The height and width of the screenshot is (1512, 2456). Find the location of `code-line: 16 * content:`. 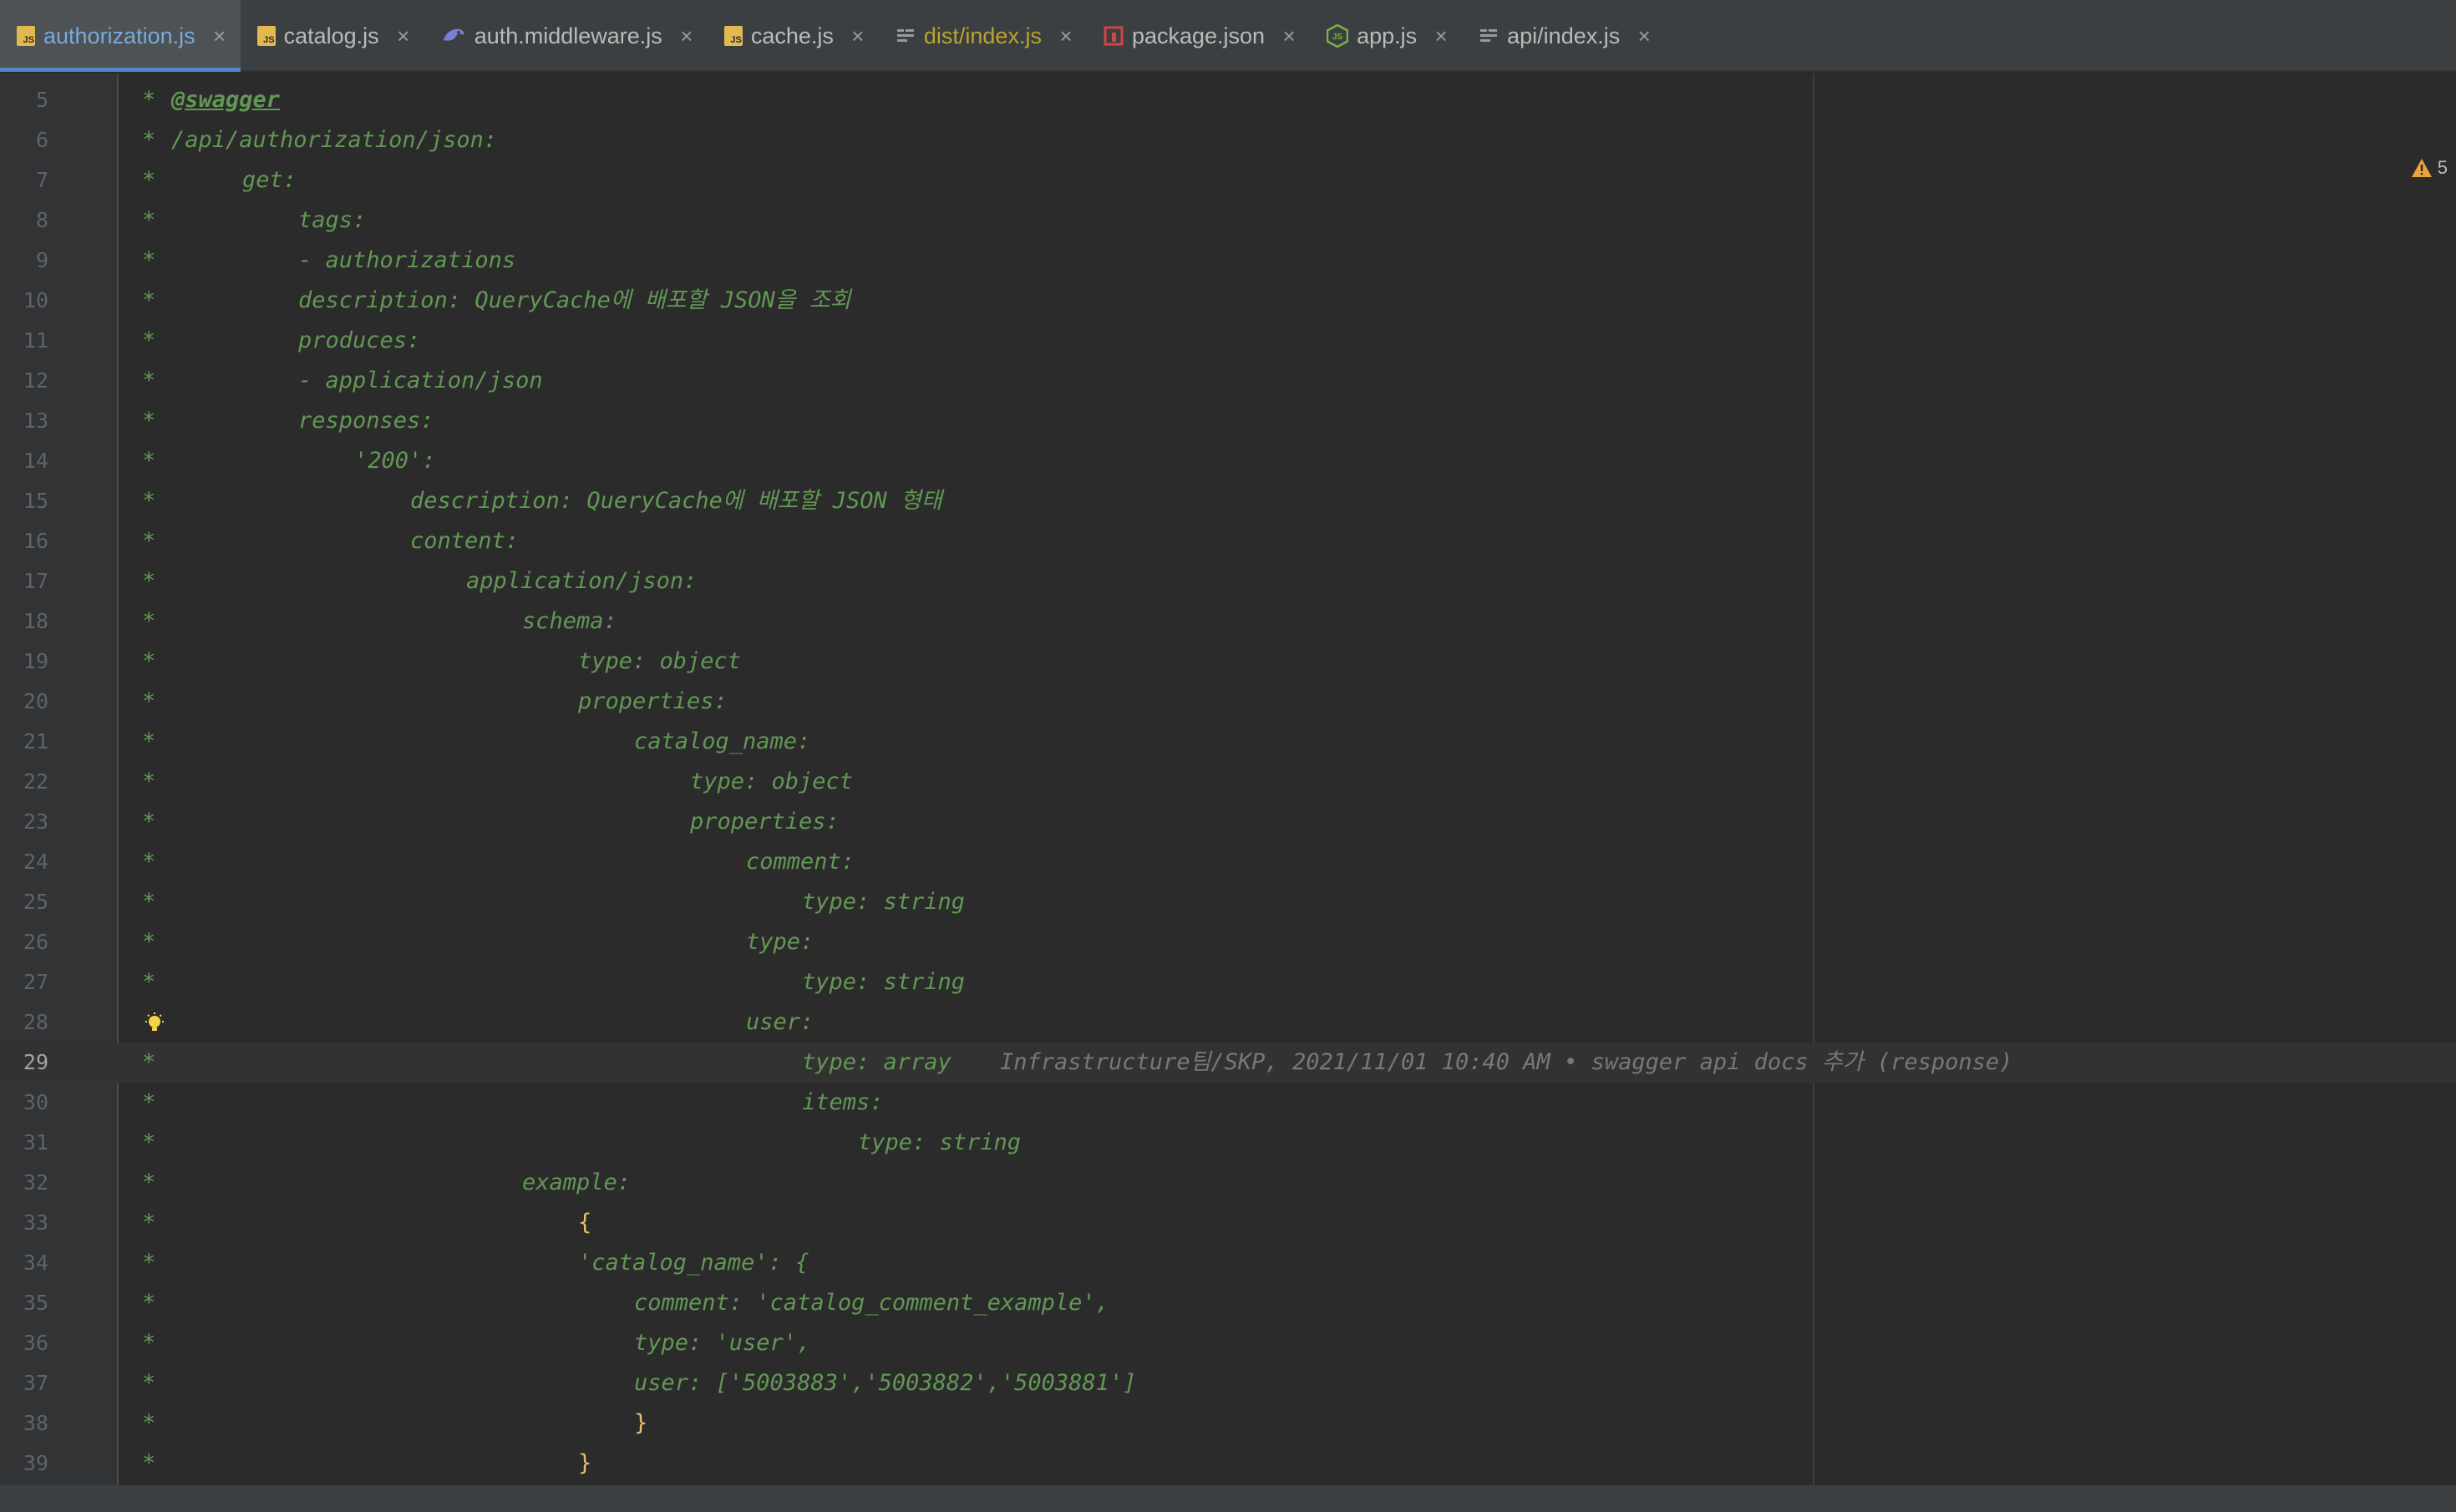

code-line: 16 * content: is located at coordinates (1228, 541).